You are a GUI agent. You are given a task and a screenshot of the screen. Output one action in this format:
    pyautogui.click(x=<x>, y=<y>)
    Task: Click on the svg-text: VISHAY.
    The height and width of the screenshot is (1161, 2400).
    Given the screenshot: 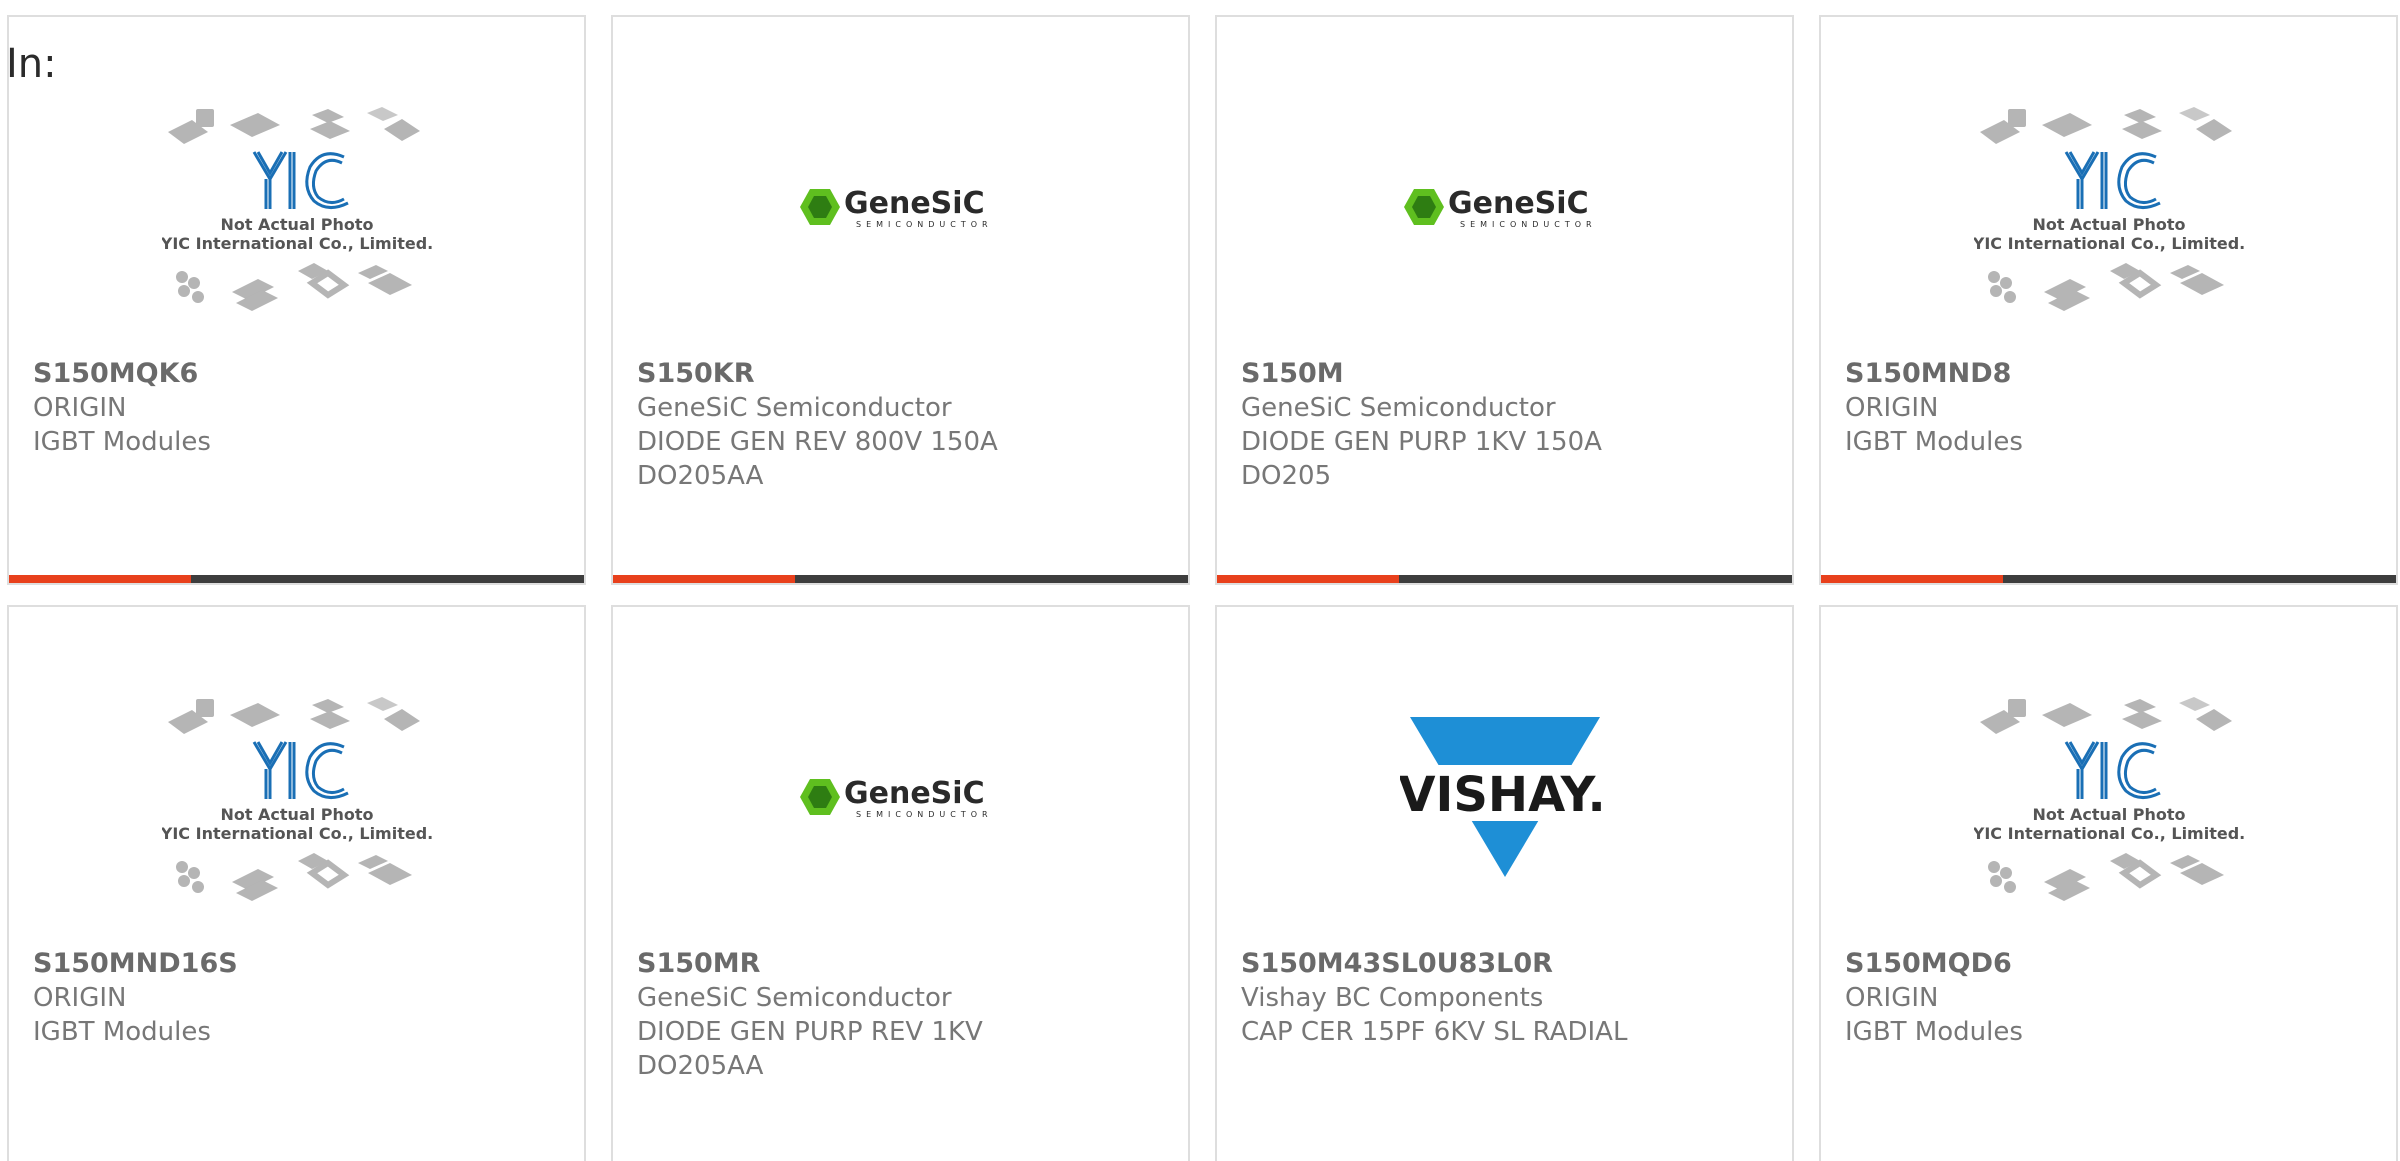 What is the action you would take?
    pyautogui.click(x=1503, y=795)
    